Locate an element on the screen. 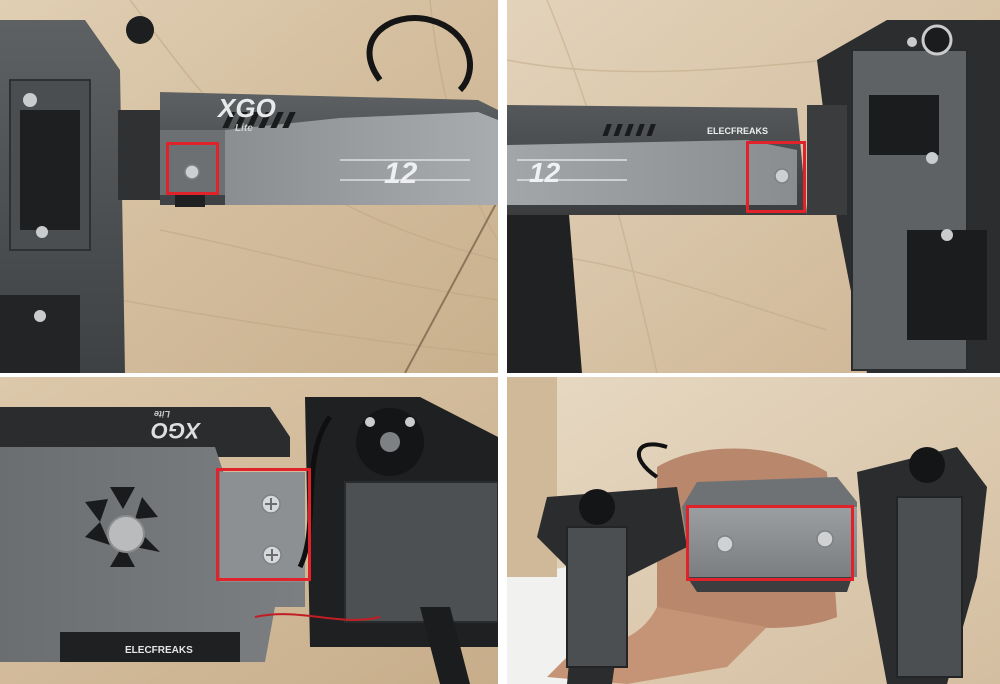  highlight-box-screw-right is located at coordinates (776, 177).